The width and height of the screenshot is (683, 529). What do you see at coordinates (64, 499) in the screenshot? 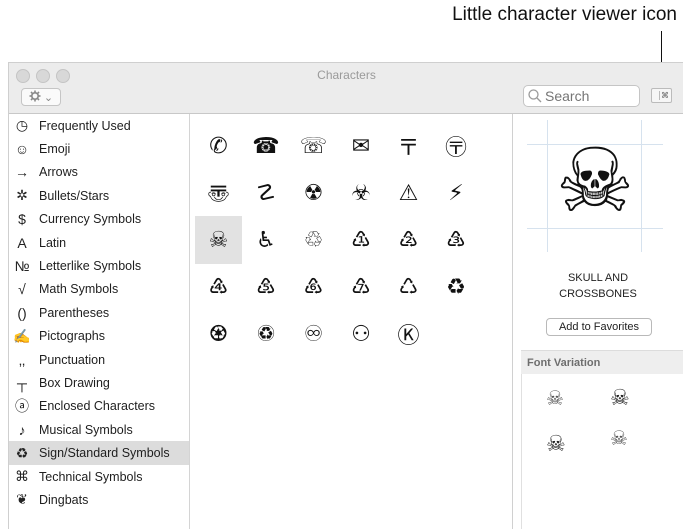
I see `sidebar-item-label: Dingbats` at bounding box center [64, 499].